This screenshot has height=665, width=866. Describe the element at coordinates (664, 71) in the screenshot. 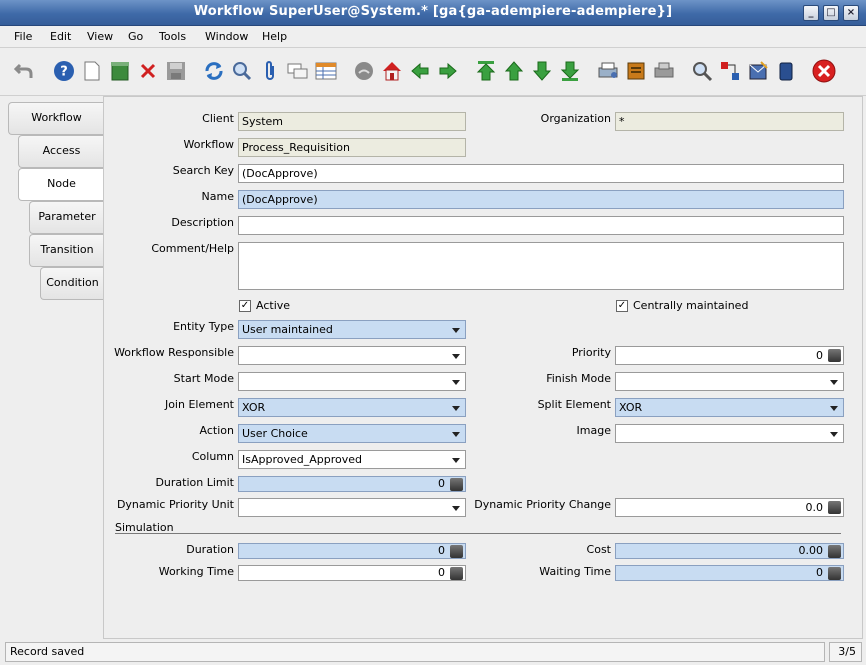

I see `print-icon` at that location.